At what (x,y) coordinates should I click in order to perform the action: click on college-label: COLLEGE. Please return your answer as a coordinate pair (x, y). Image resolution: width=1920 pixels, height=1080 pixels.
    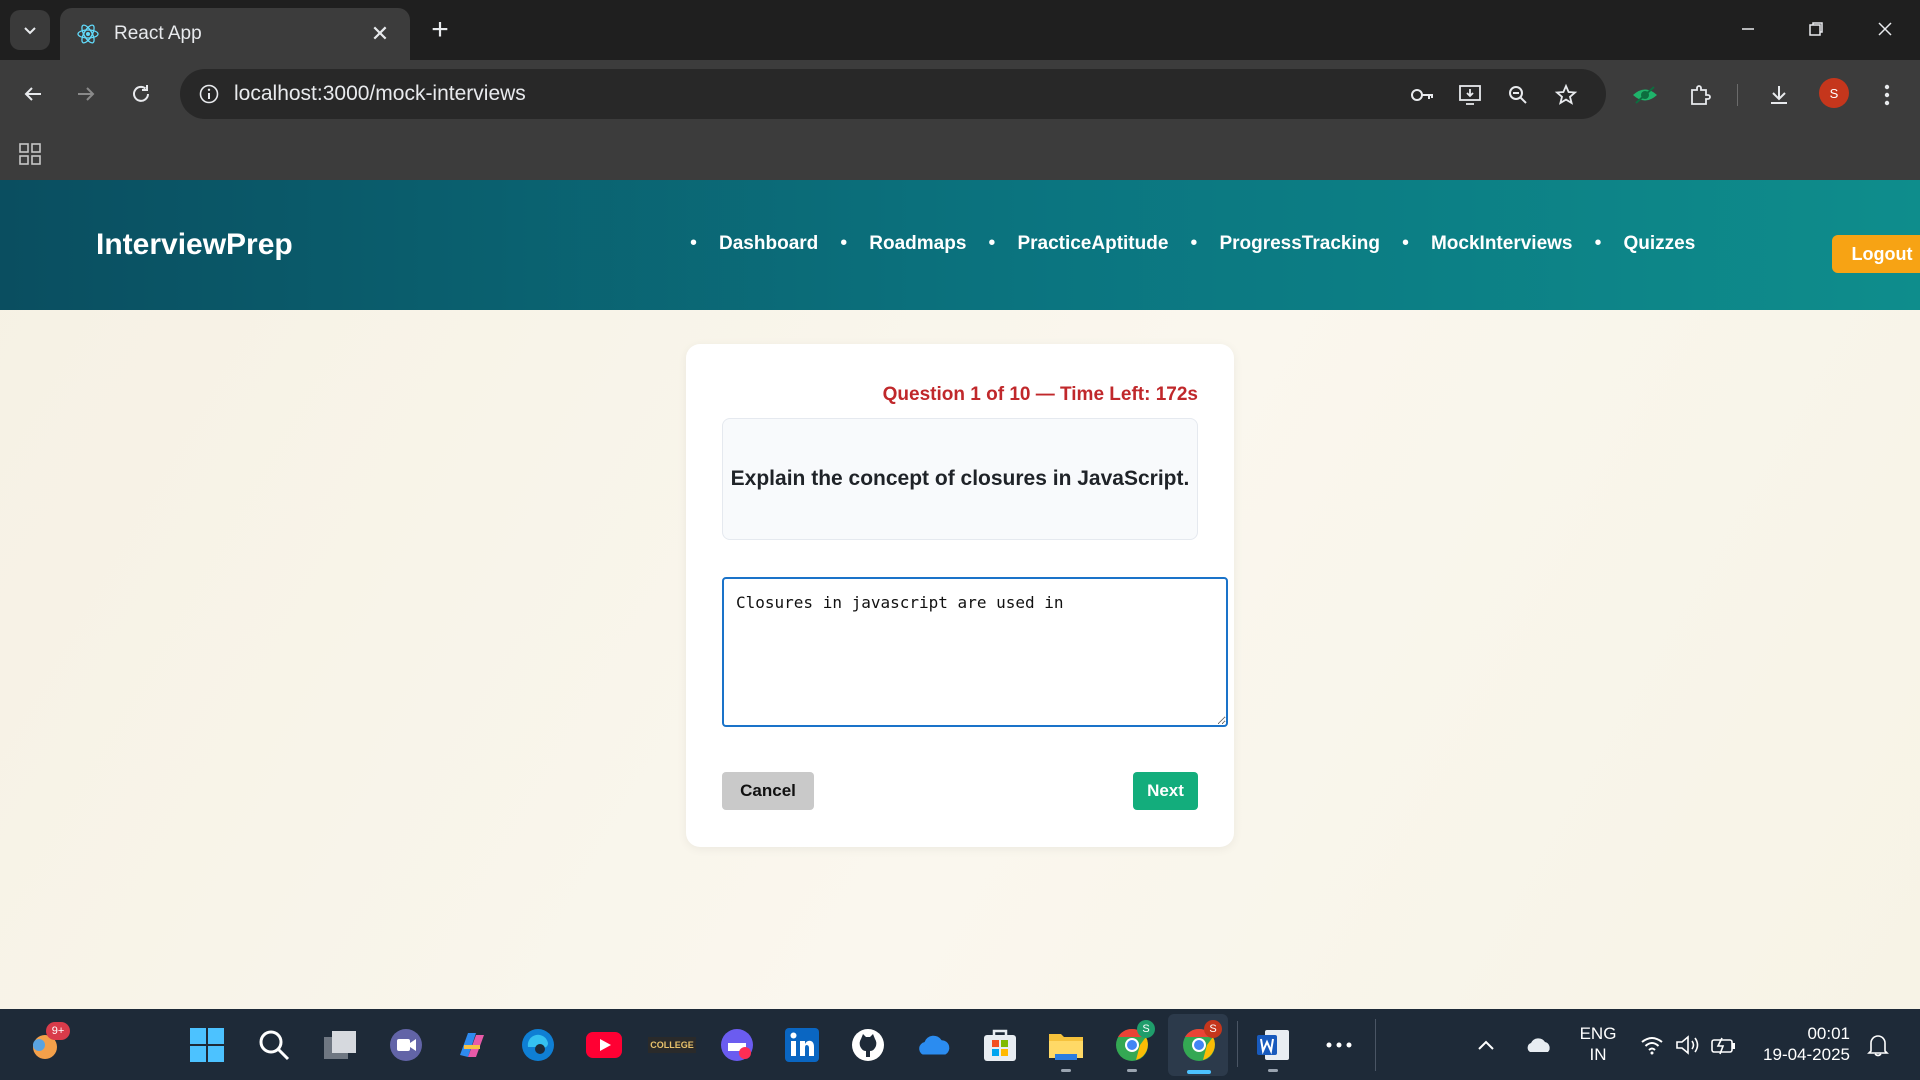
    Looking at the image, I should click on (672, 1045).